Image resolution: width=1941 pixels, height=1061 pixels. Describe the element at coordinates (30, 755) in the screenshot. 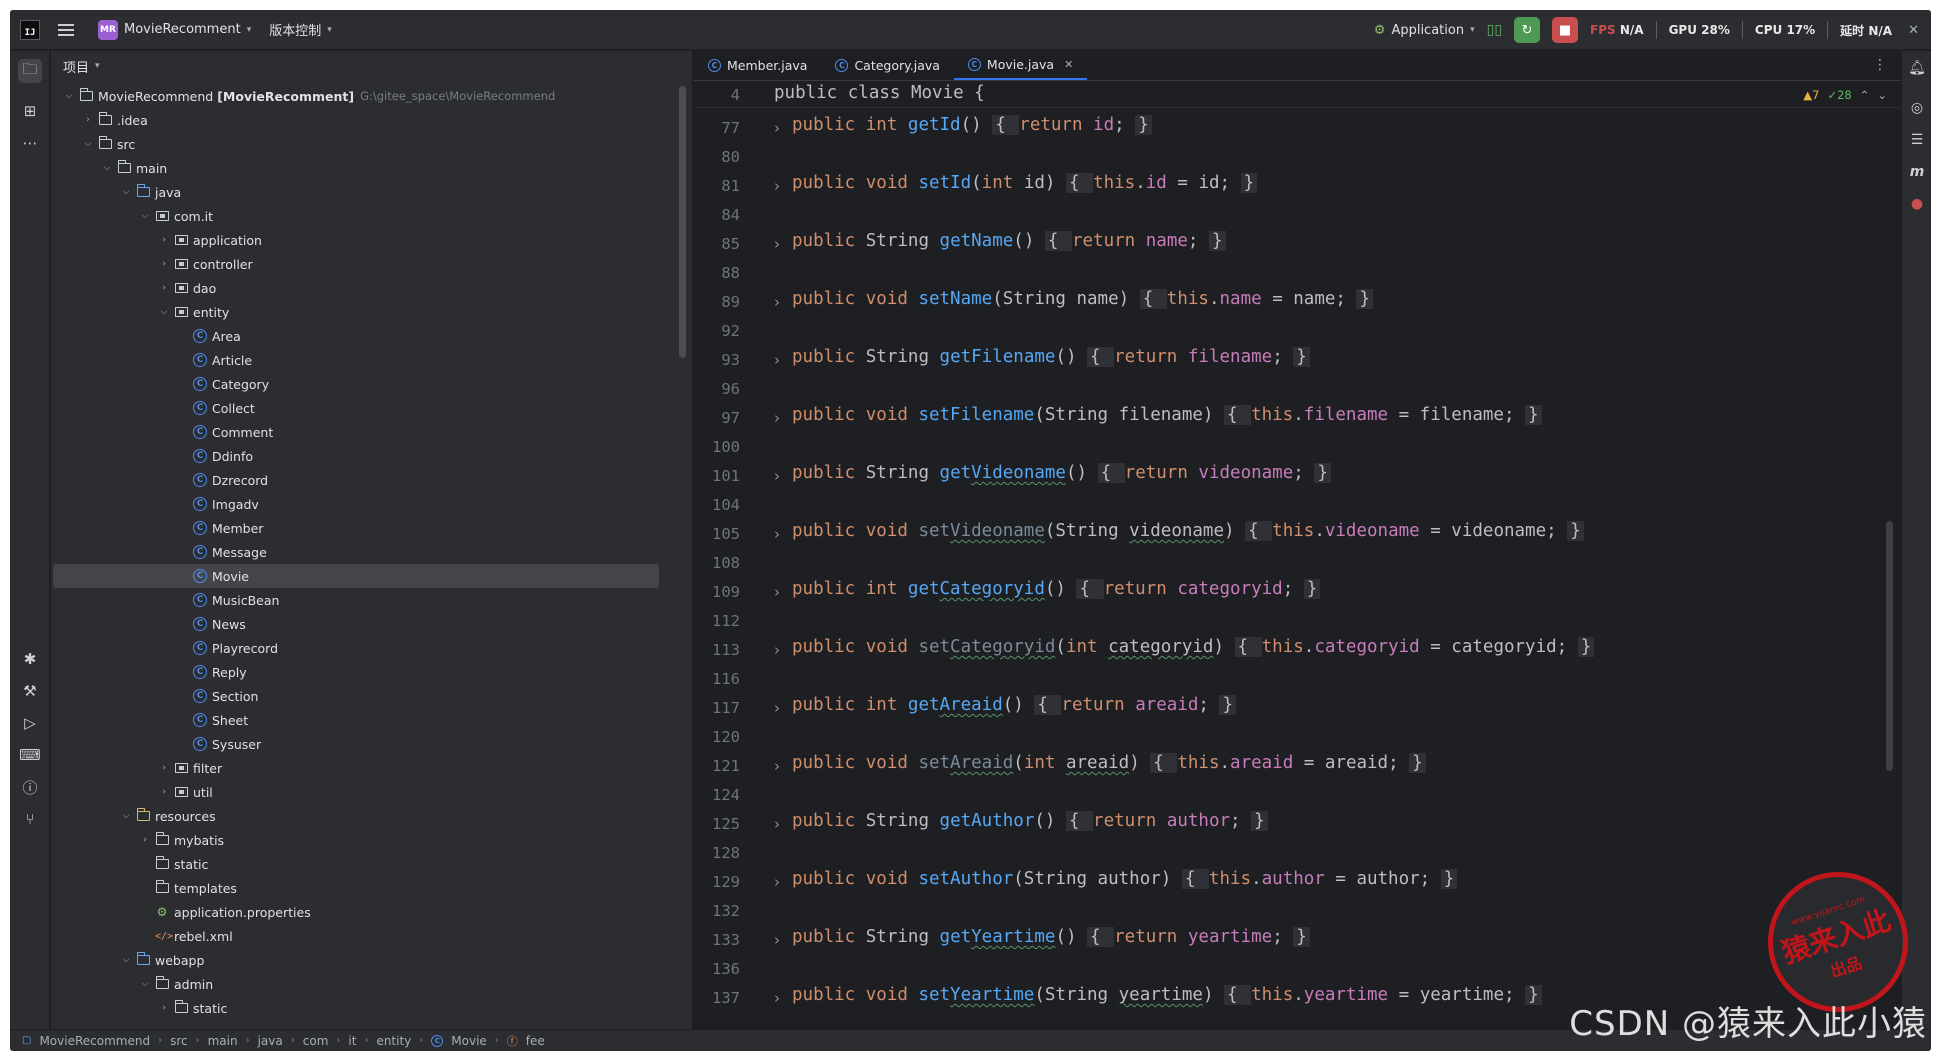

I see `terminal-icon: ⌨` at that location.